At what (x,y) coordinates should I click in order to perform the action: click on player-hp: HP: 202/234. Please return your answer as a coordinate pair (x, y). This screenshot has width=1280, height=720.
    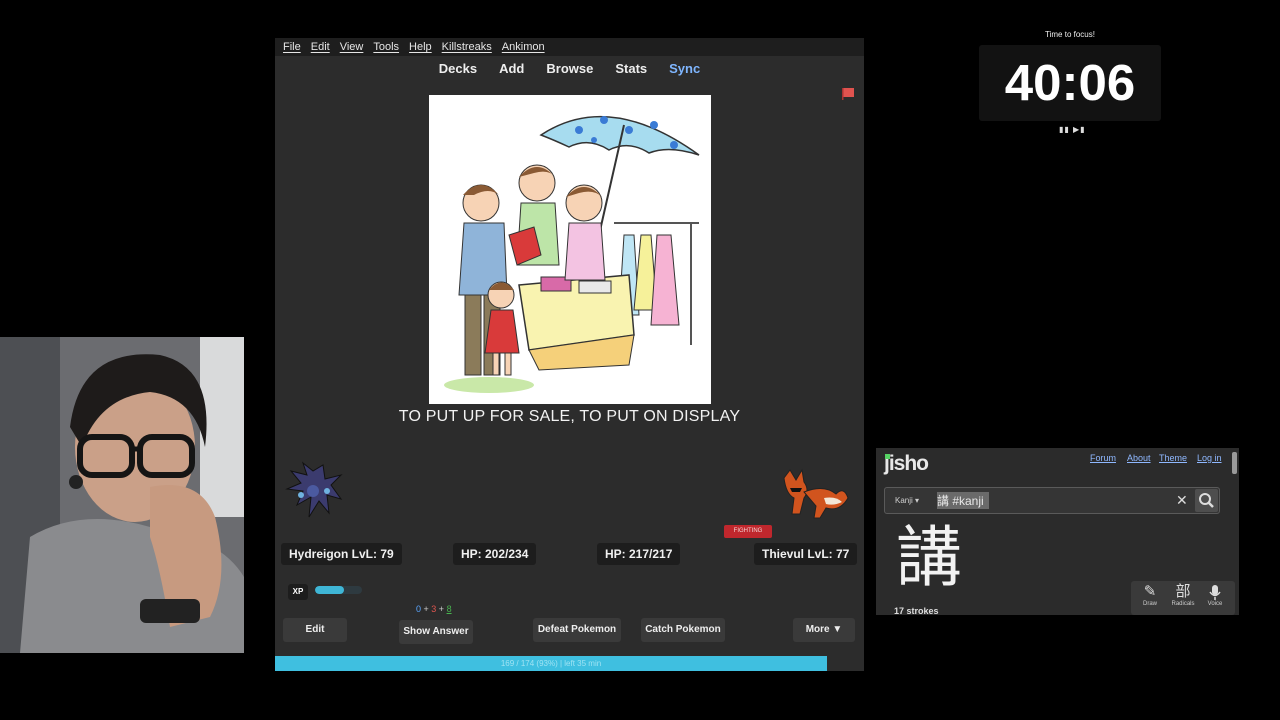
    Looking at the image, I should click on (495, 554).